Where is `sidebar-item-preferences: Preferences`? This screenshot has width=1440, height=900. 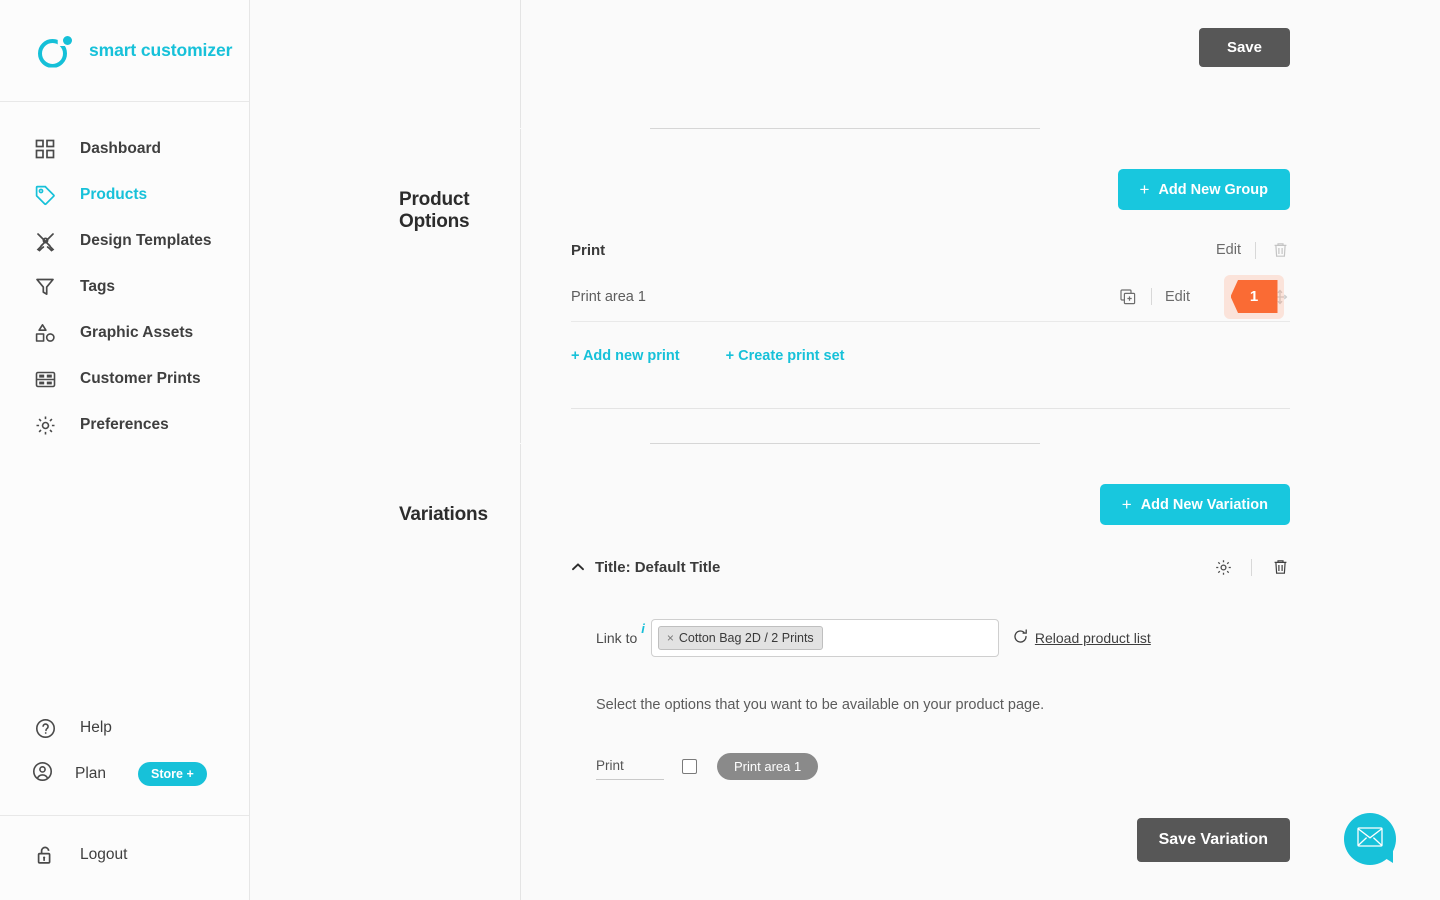
sidebar-item-preferences: Preferences is located at coordinates (124, 425).